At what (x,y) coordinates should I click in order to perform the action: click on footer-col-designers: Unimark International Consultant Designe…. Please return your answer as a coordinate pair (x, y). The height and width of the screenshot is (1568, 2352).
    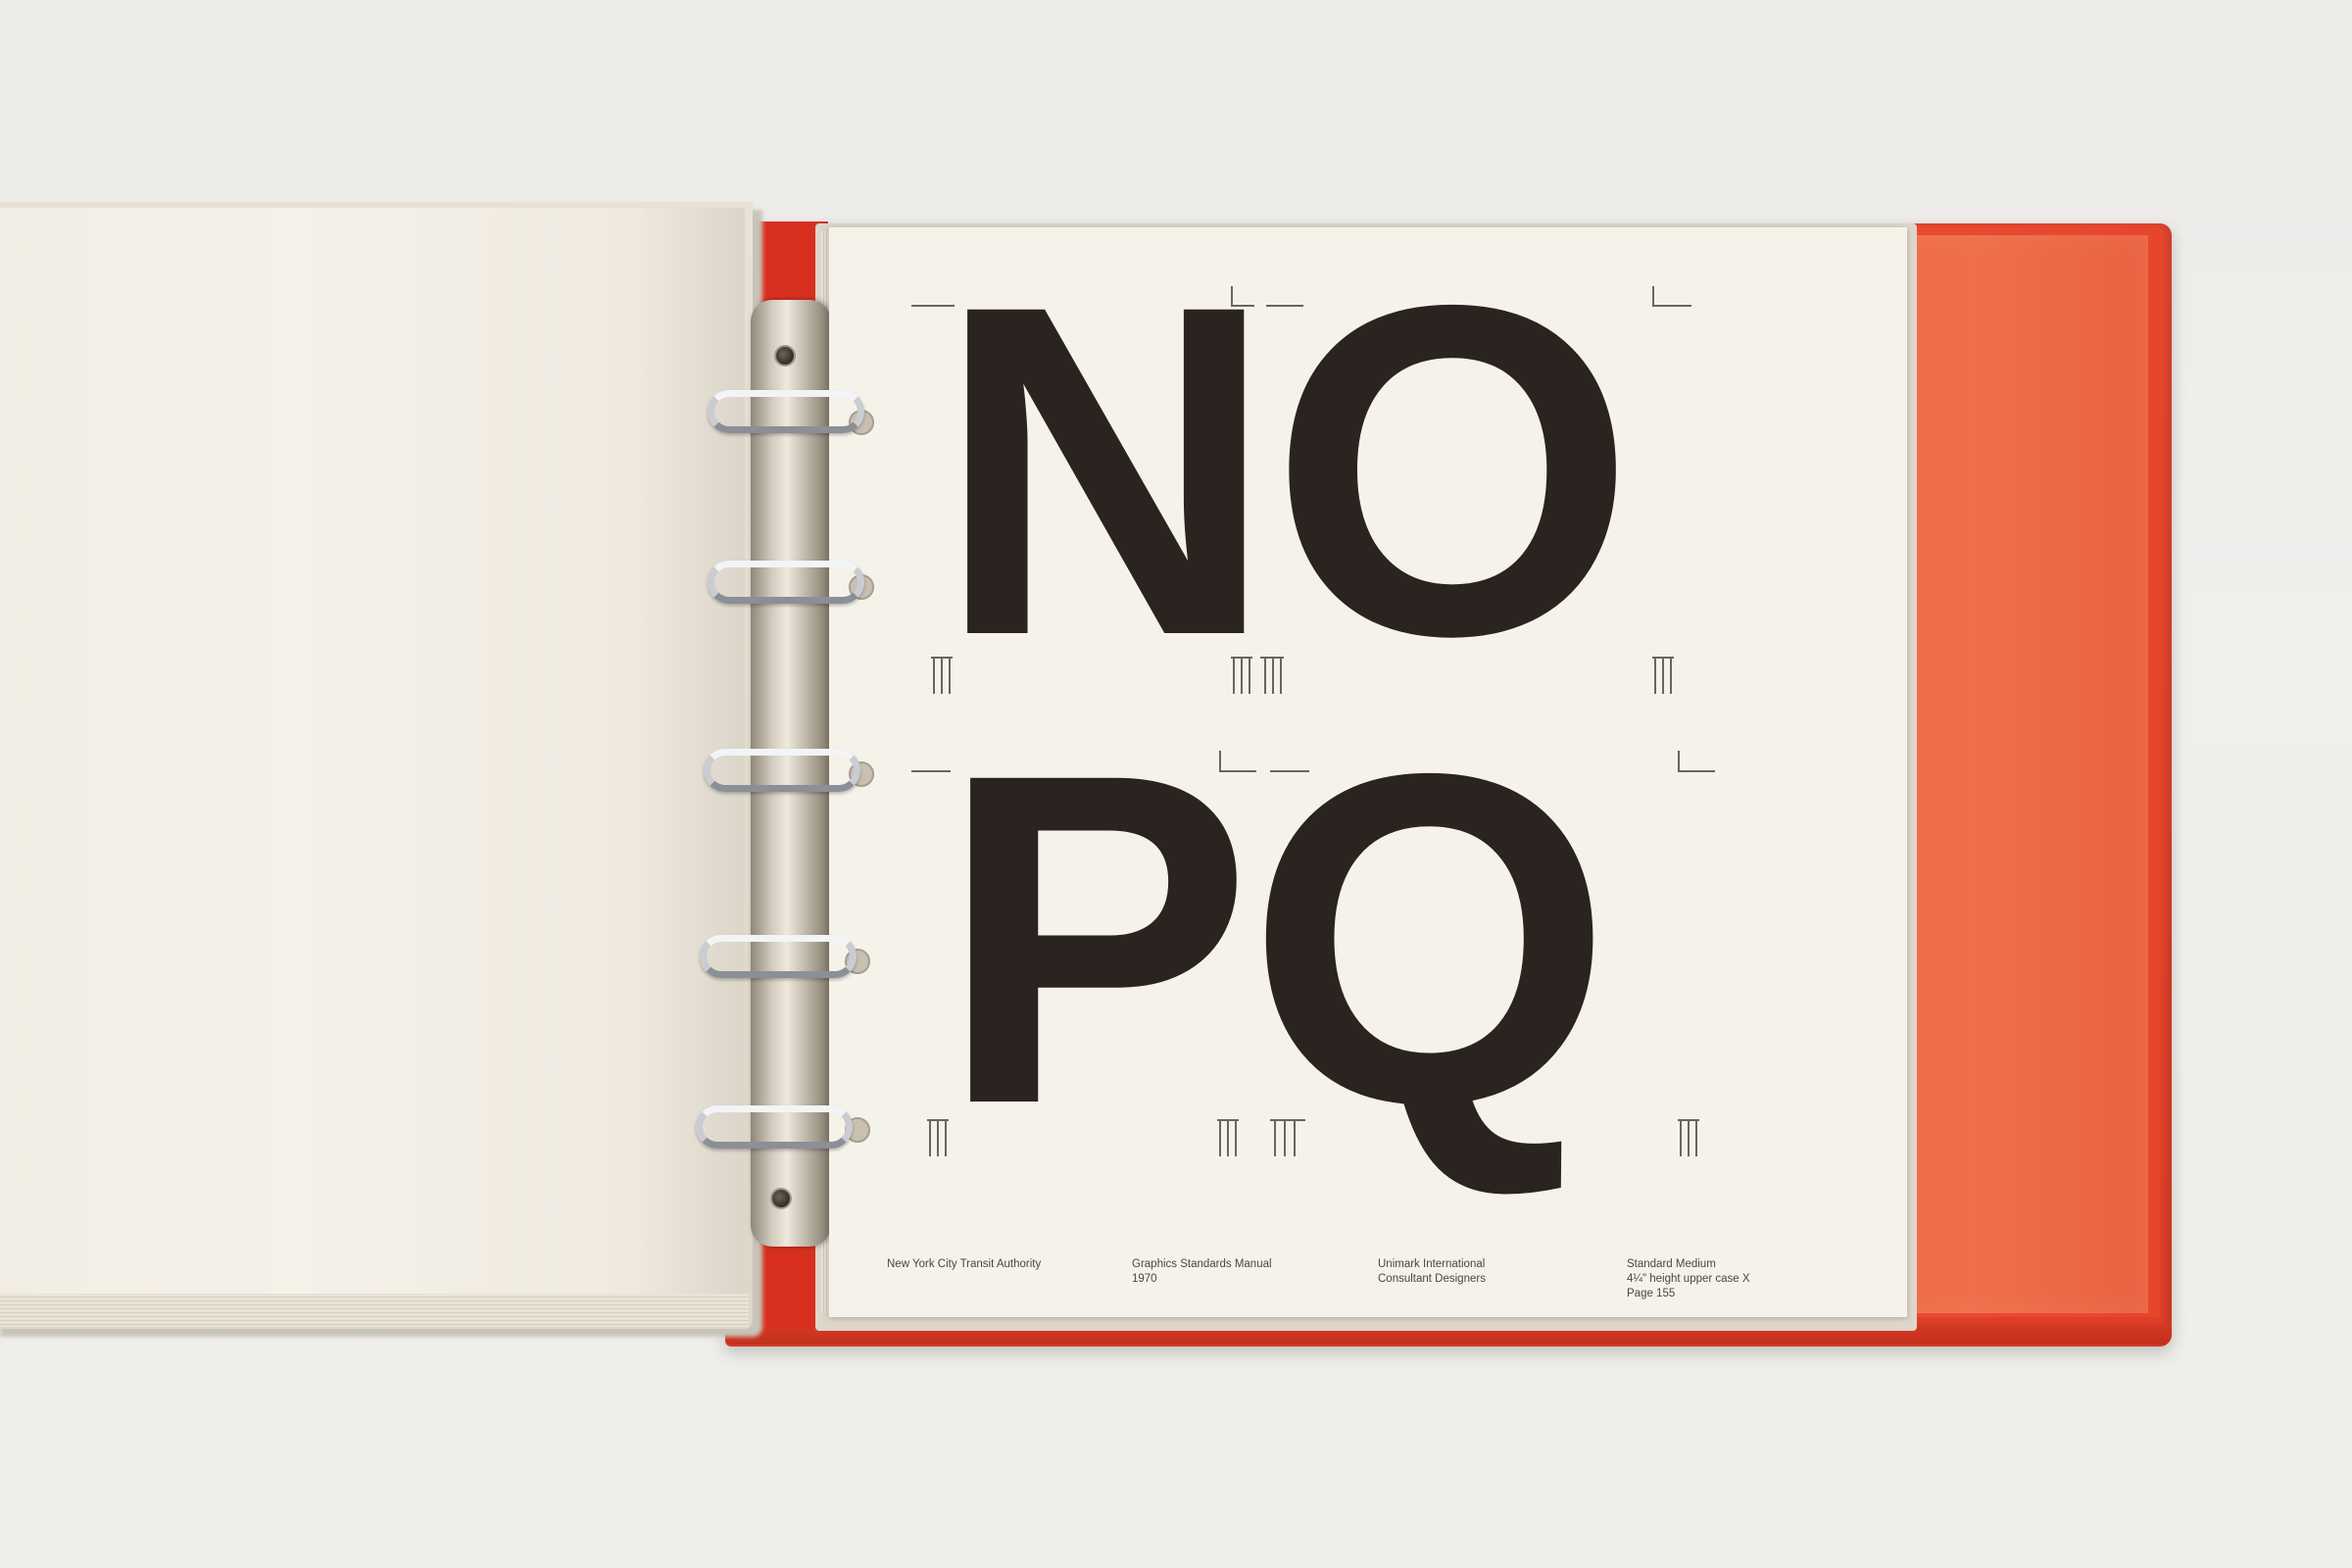
    Looking at the image, I should click on (1476, 1272).